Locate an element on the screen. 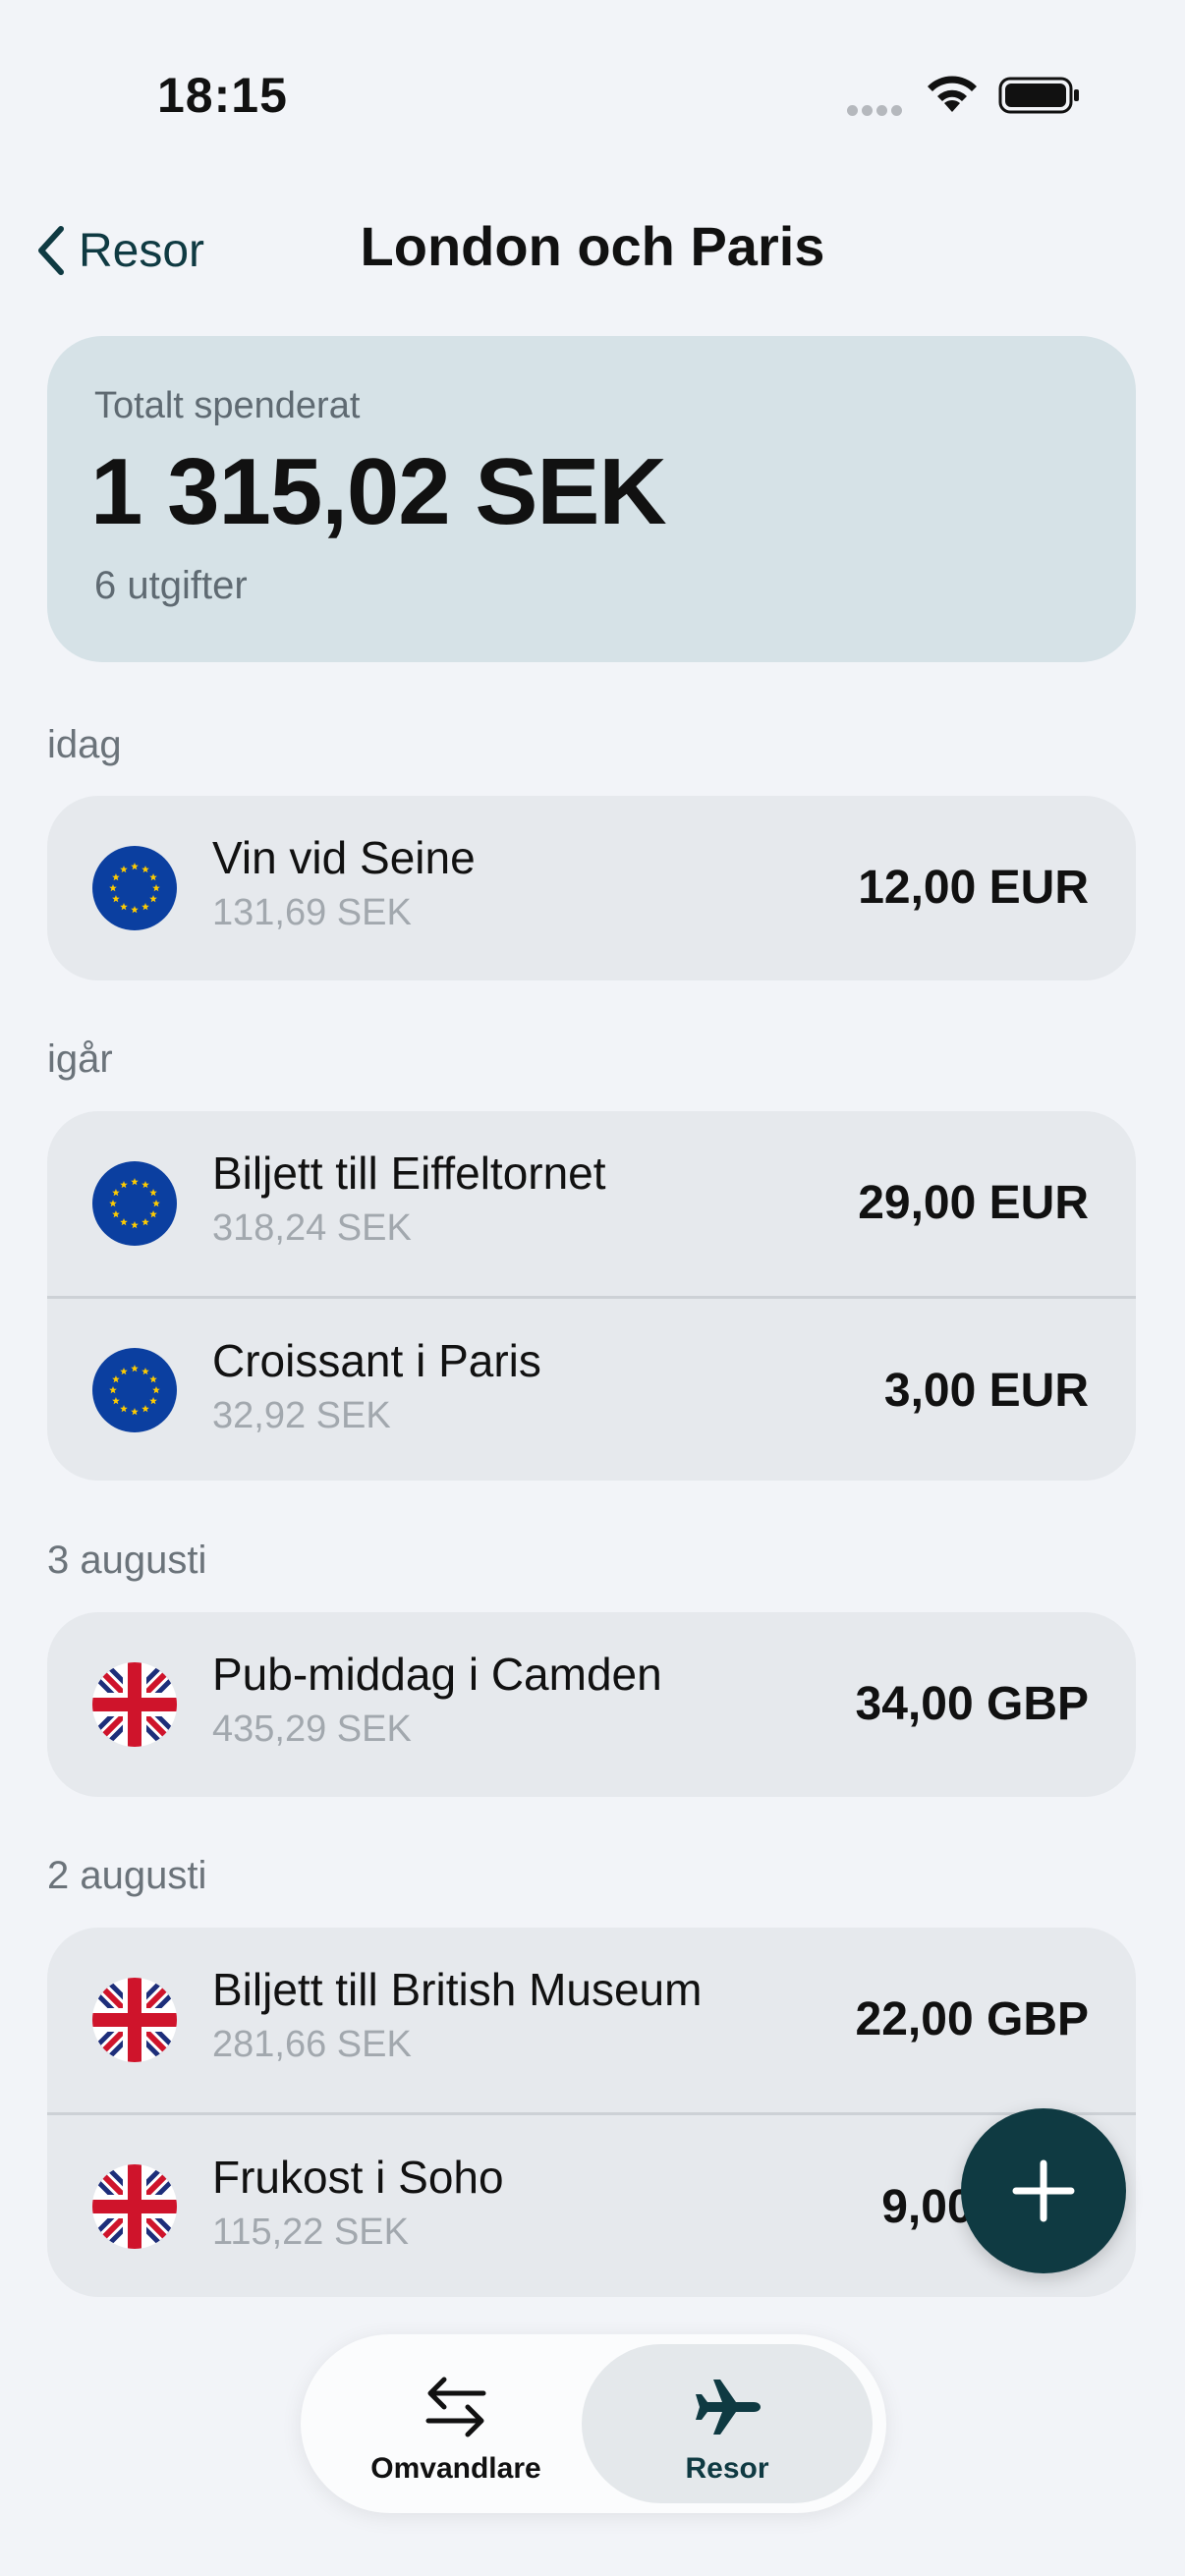  expense-title: Frukost i Soho is located at coordinates (358, 2177).